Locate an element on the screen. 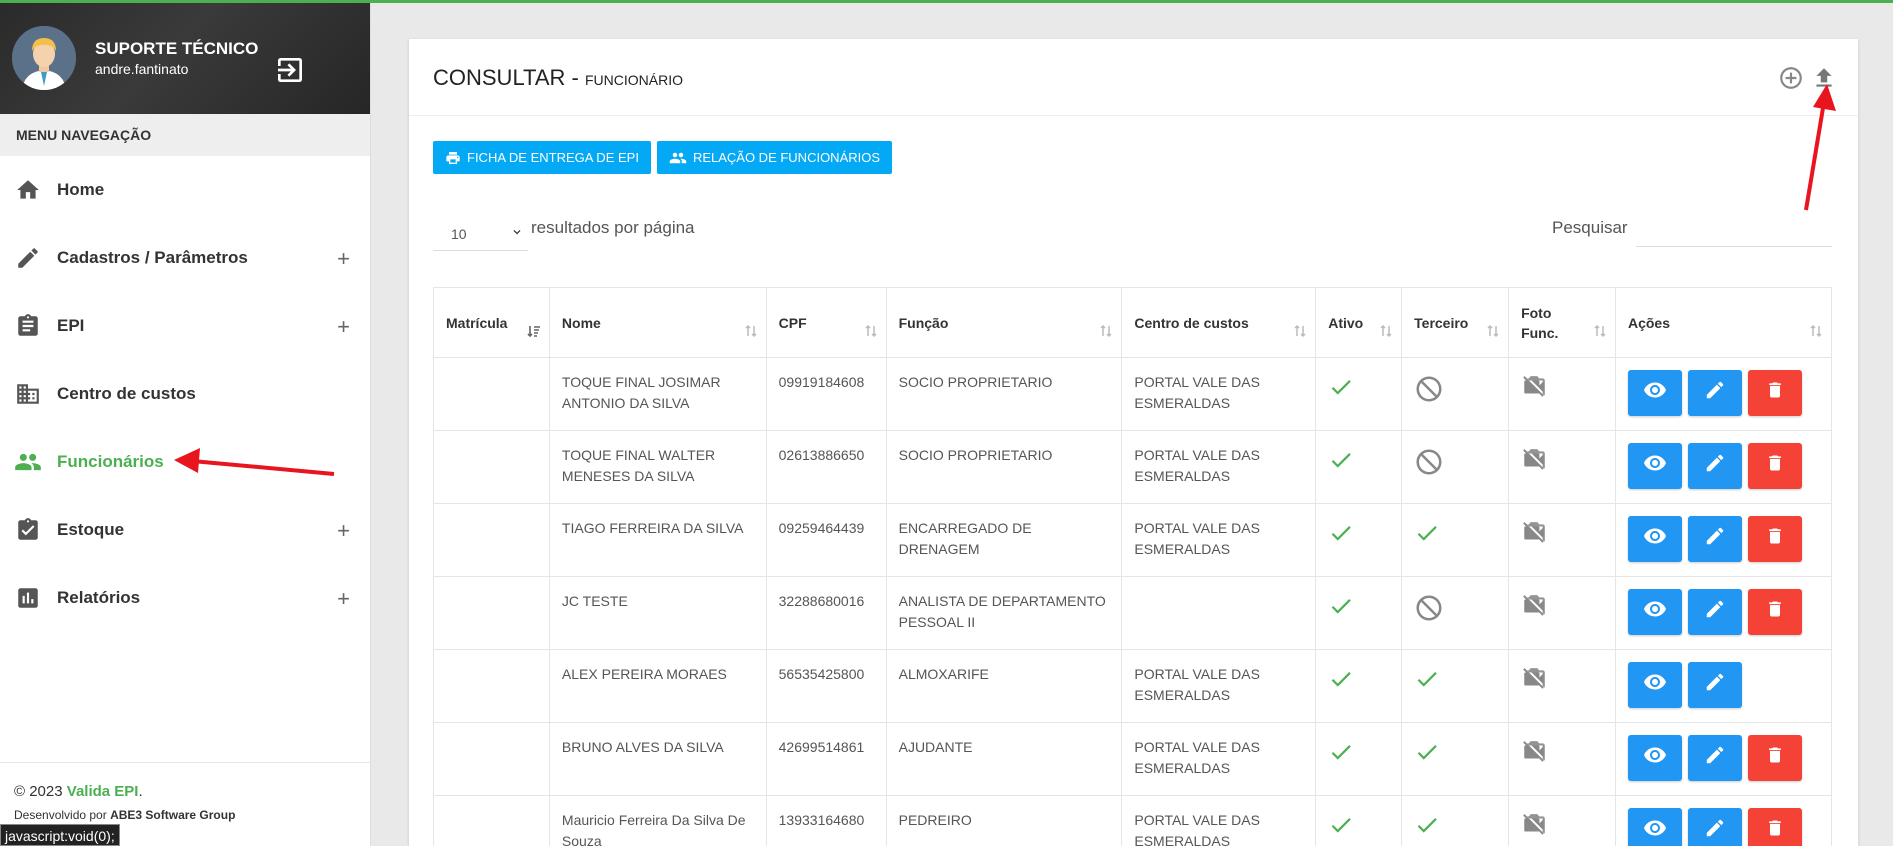 The image size is (1893, 846). cell-cpf: 02613886650 is located at coordinates (826, 467).